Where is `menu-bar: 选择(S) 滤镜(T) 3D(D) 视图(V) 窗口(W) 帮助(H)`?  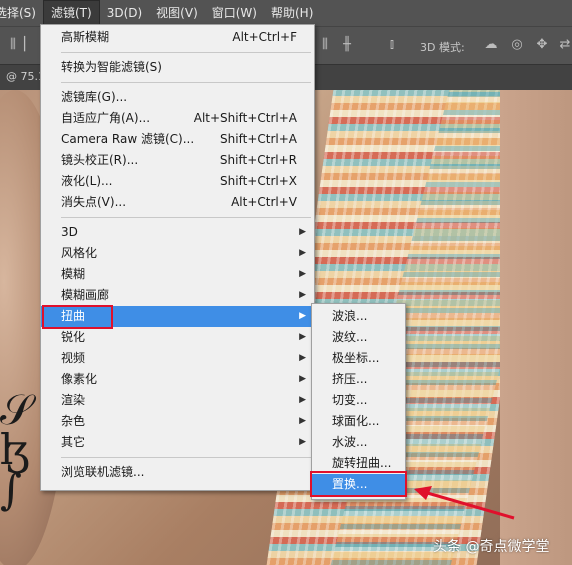 menu-bar: 选择(S) 滤镜(T) 3D(D) 视图(V) 窗口(W) 帮助(H) is located at coordinates (286, 13).